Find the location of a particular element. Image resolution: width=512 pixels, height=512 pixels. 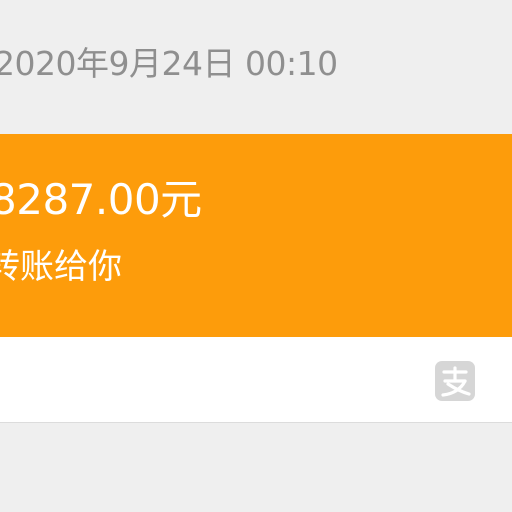

transfer-amount: 8287.00元 is located at coordinates (101, 199).